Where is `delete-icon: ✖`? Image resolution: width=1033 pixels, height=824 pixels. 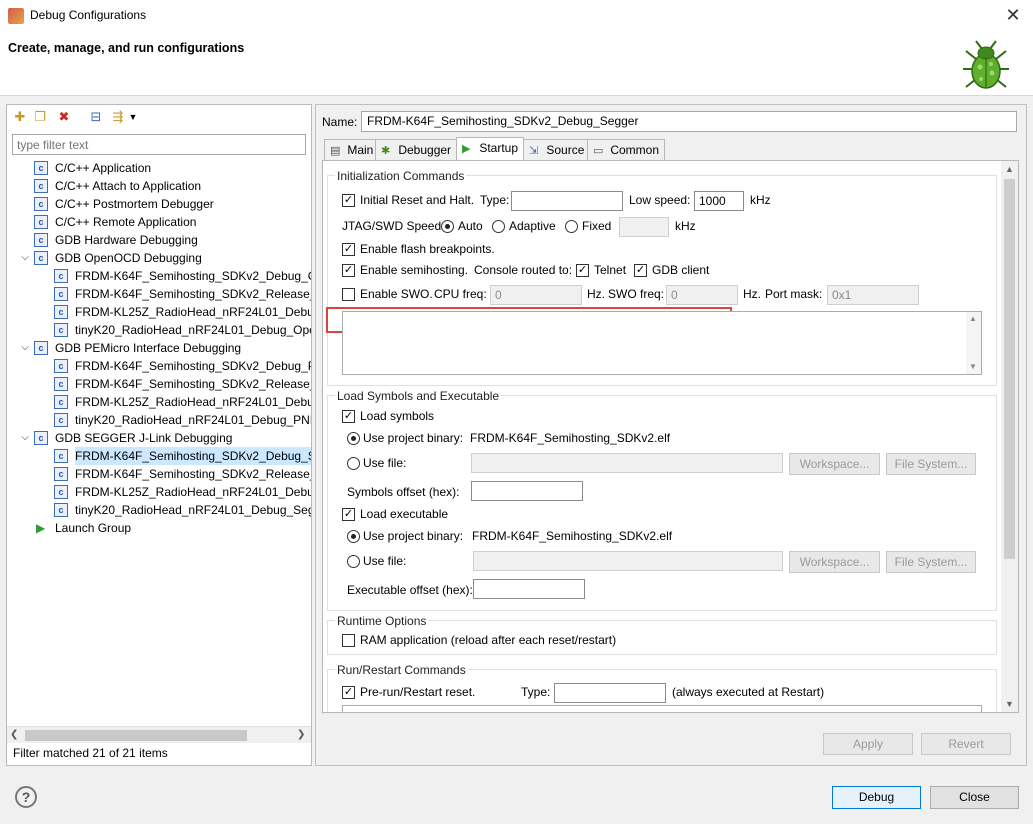 delete-icon: ✖ is located at coordinates (64, 117).